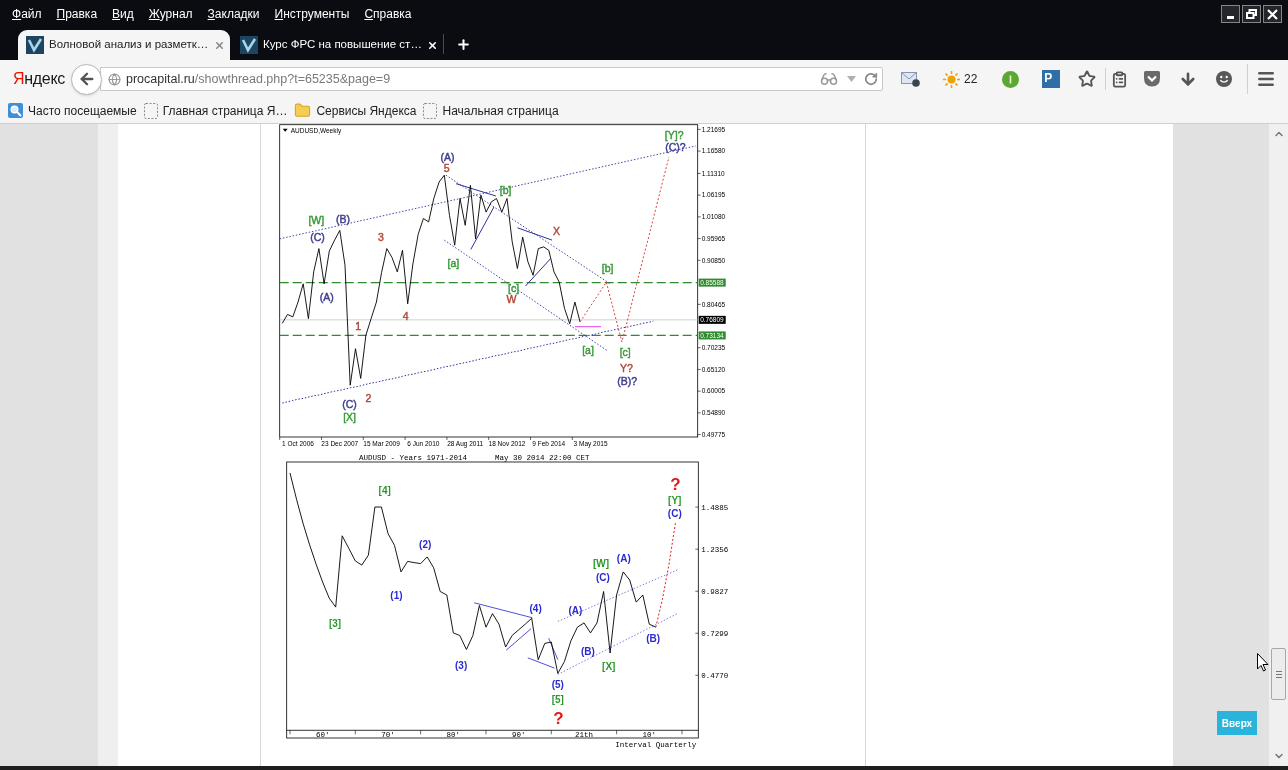 The image size is (1288, 770). Describe the element at coordinates (1010, 79) in the screenshot. I see `round-badge-icon` at that location.